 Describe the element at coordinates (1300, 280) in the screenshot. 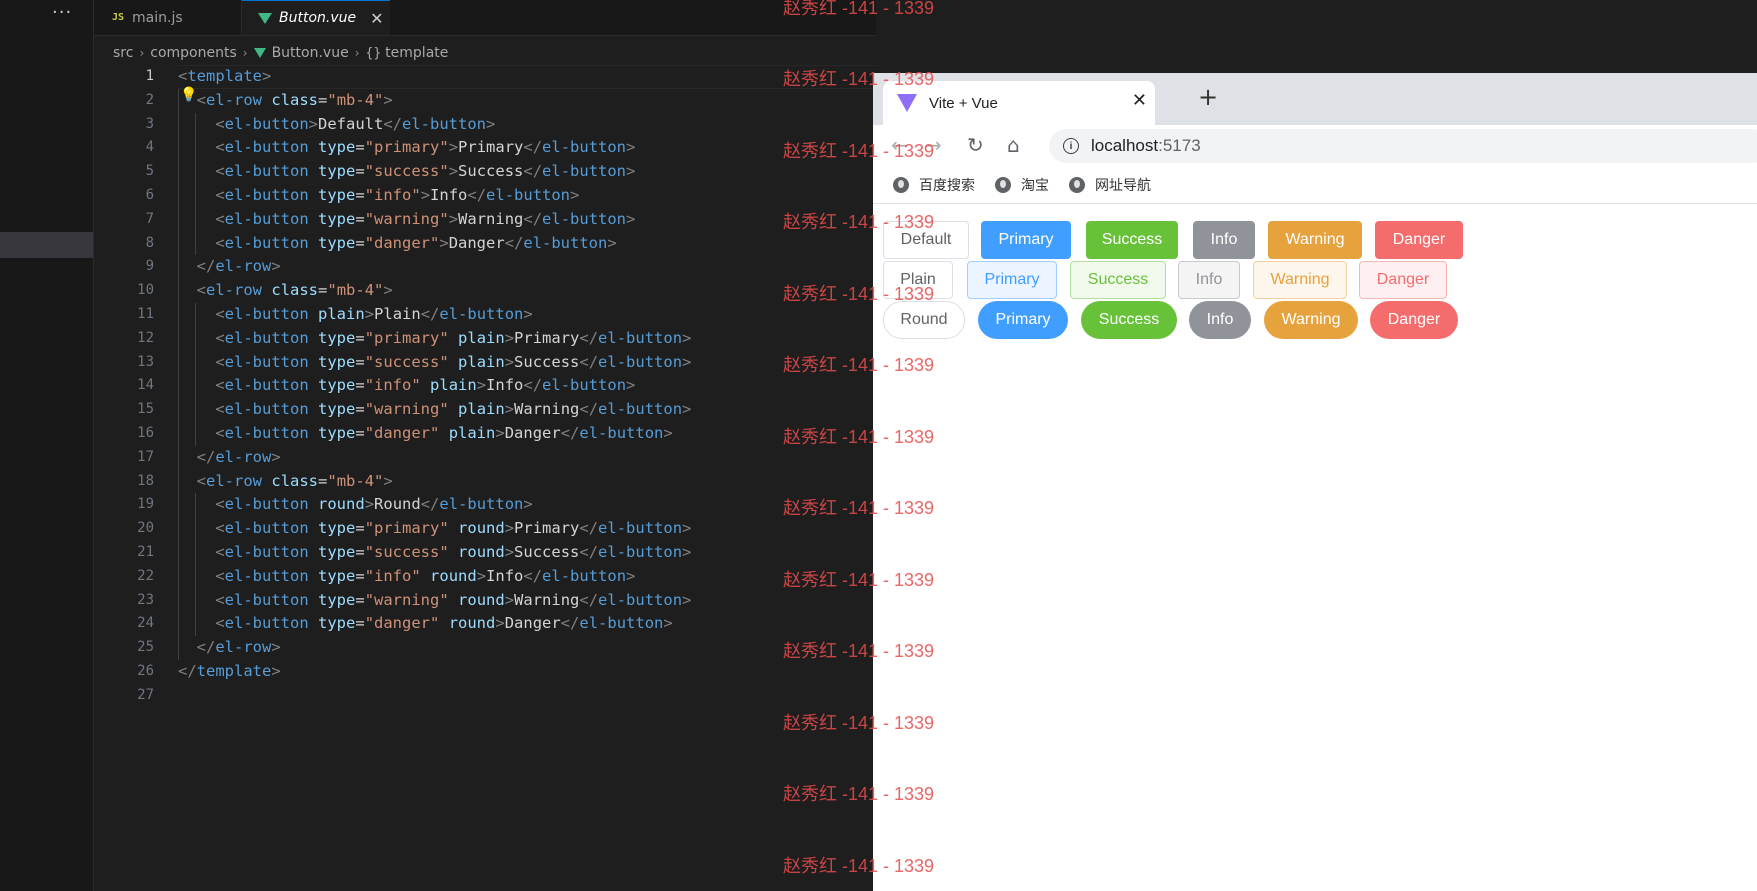

I see `plain-warning-button: Warning` at that location.